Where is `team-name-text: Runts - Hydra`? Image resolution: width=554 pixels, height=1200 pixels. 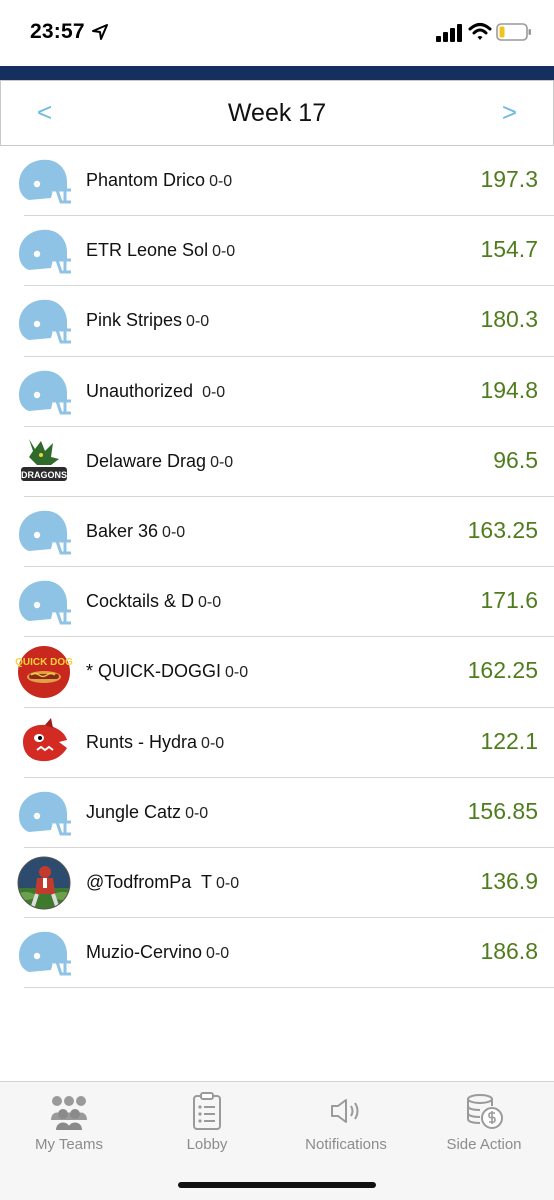
team-name-text: Runts - Hydra is located at coordinates (142, 741).